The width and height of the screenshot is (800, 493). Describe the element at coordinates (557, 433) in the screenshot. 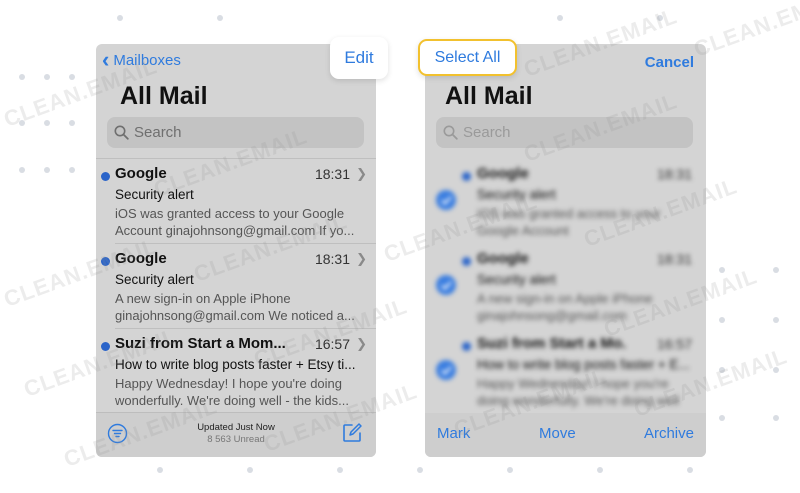

I see `move-button: Move` at that location.